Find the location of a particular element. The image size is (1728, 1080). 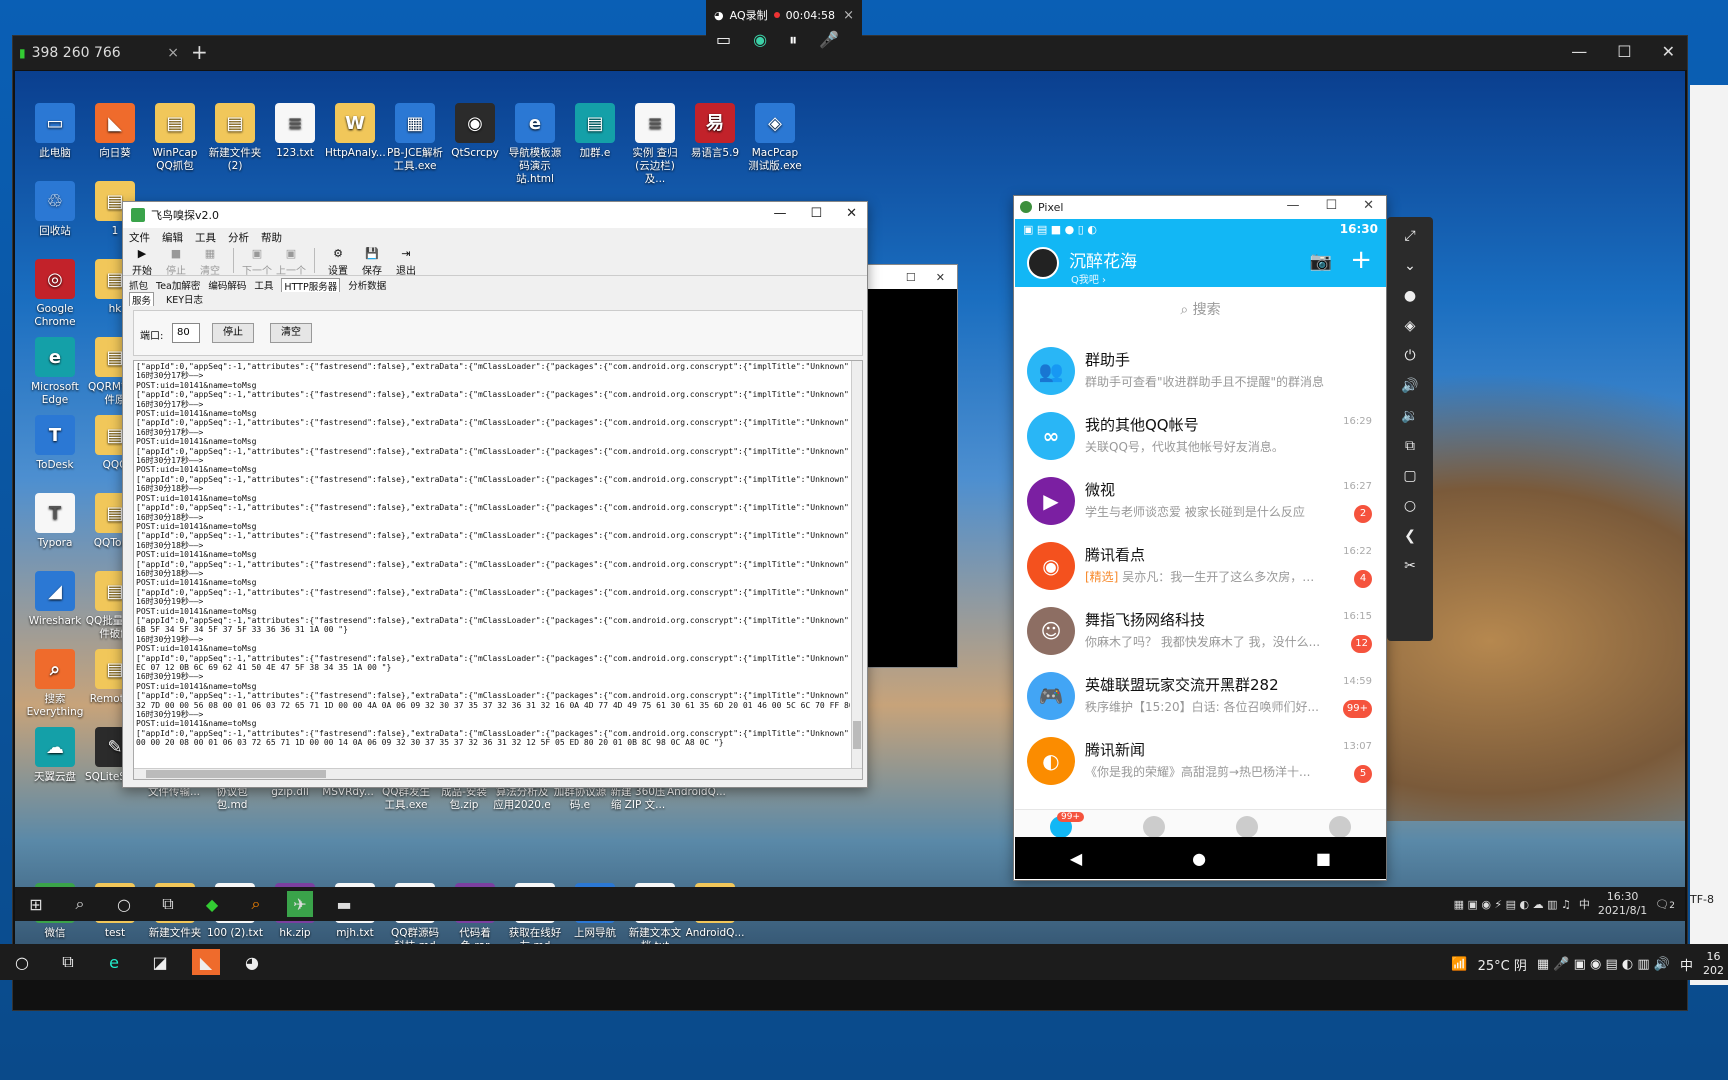

fullscreen-icon: ⤢ is located at coordinates (1410, 236).